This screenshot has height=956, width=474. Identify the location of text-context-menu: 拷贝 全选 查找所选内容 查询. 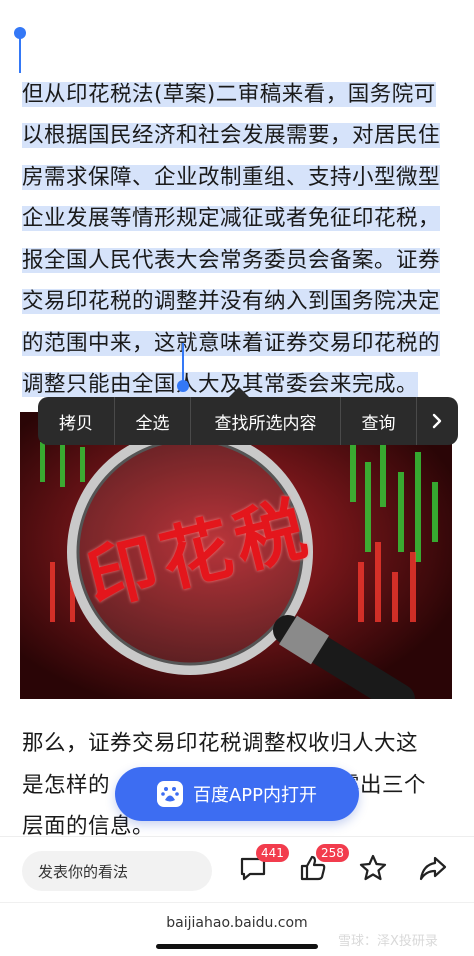
(248, 421).